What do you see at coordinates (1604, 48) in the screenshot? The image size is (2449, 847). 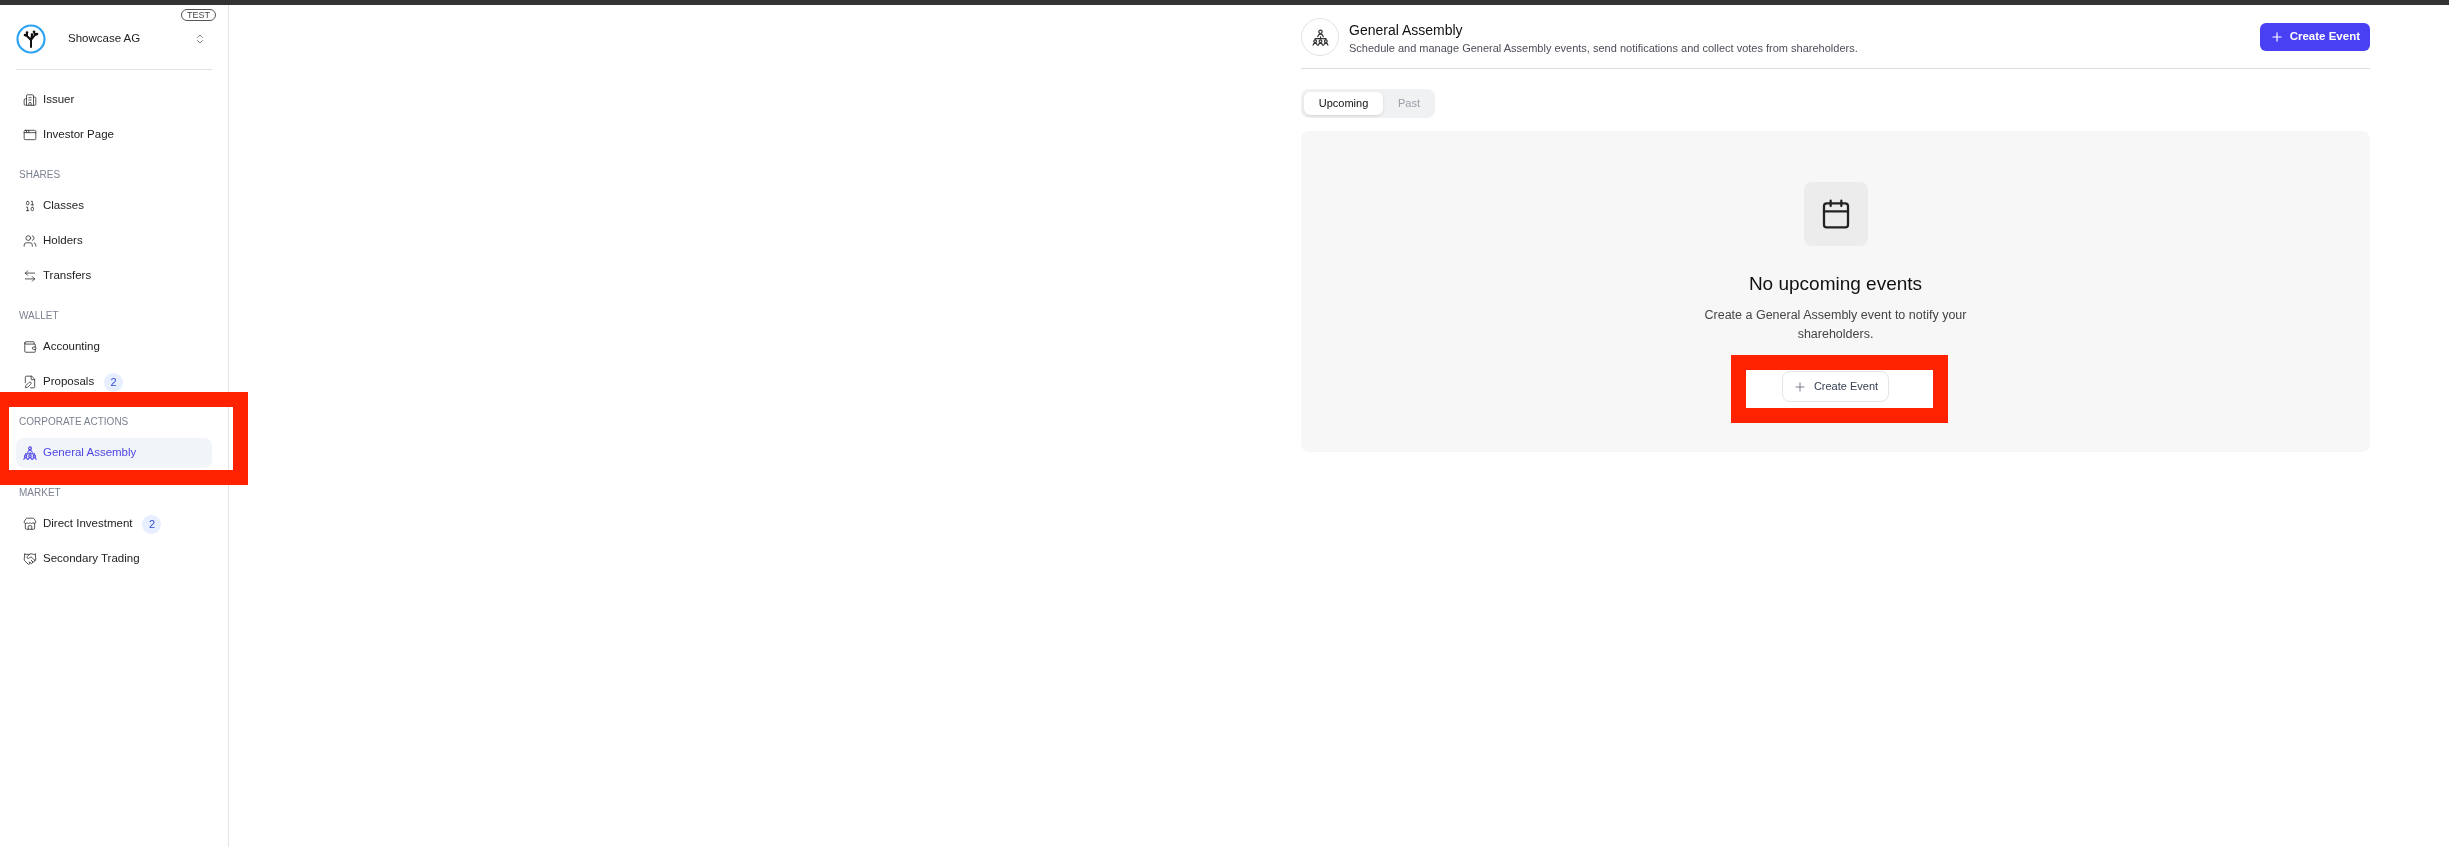 I see `page-subtitle: Schedule and manage General Assembly events, send notifications and collect votes from shareholders.` at bounding box center [1604, 48].